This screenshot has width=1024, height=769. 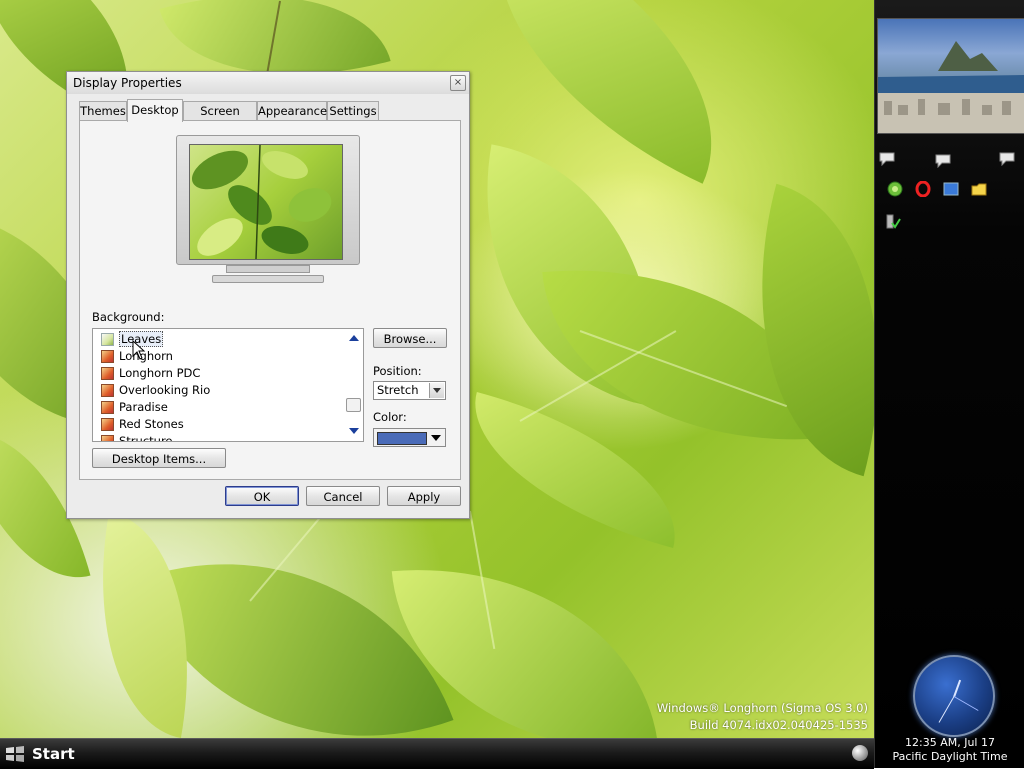 I want to click on list-item-label: Red Stones, so click(x=151, y=424).